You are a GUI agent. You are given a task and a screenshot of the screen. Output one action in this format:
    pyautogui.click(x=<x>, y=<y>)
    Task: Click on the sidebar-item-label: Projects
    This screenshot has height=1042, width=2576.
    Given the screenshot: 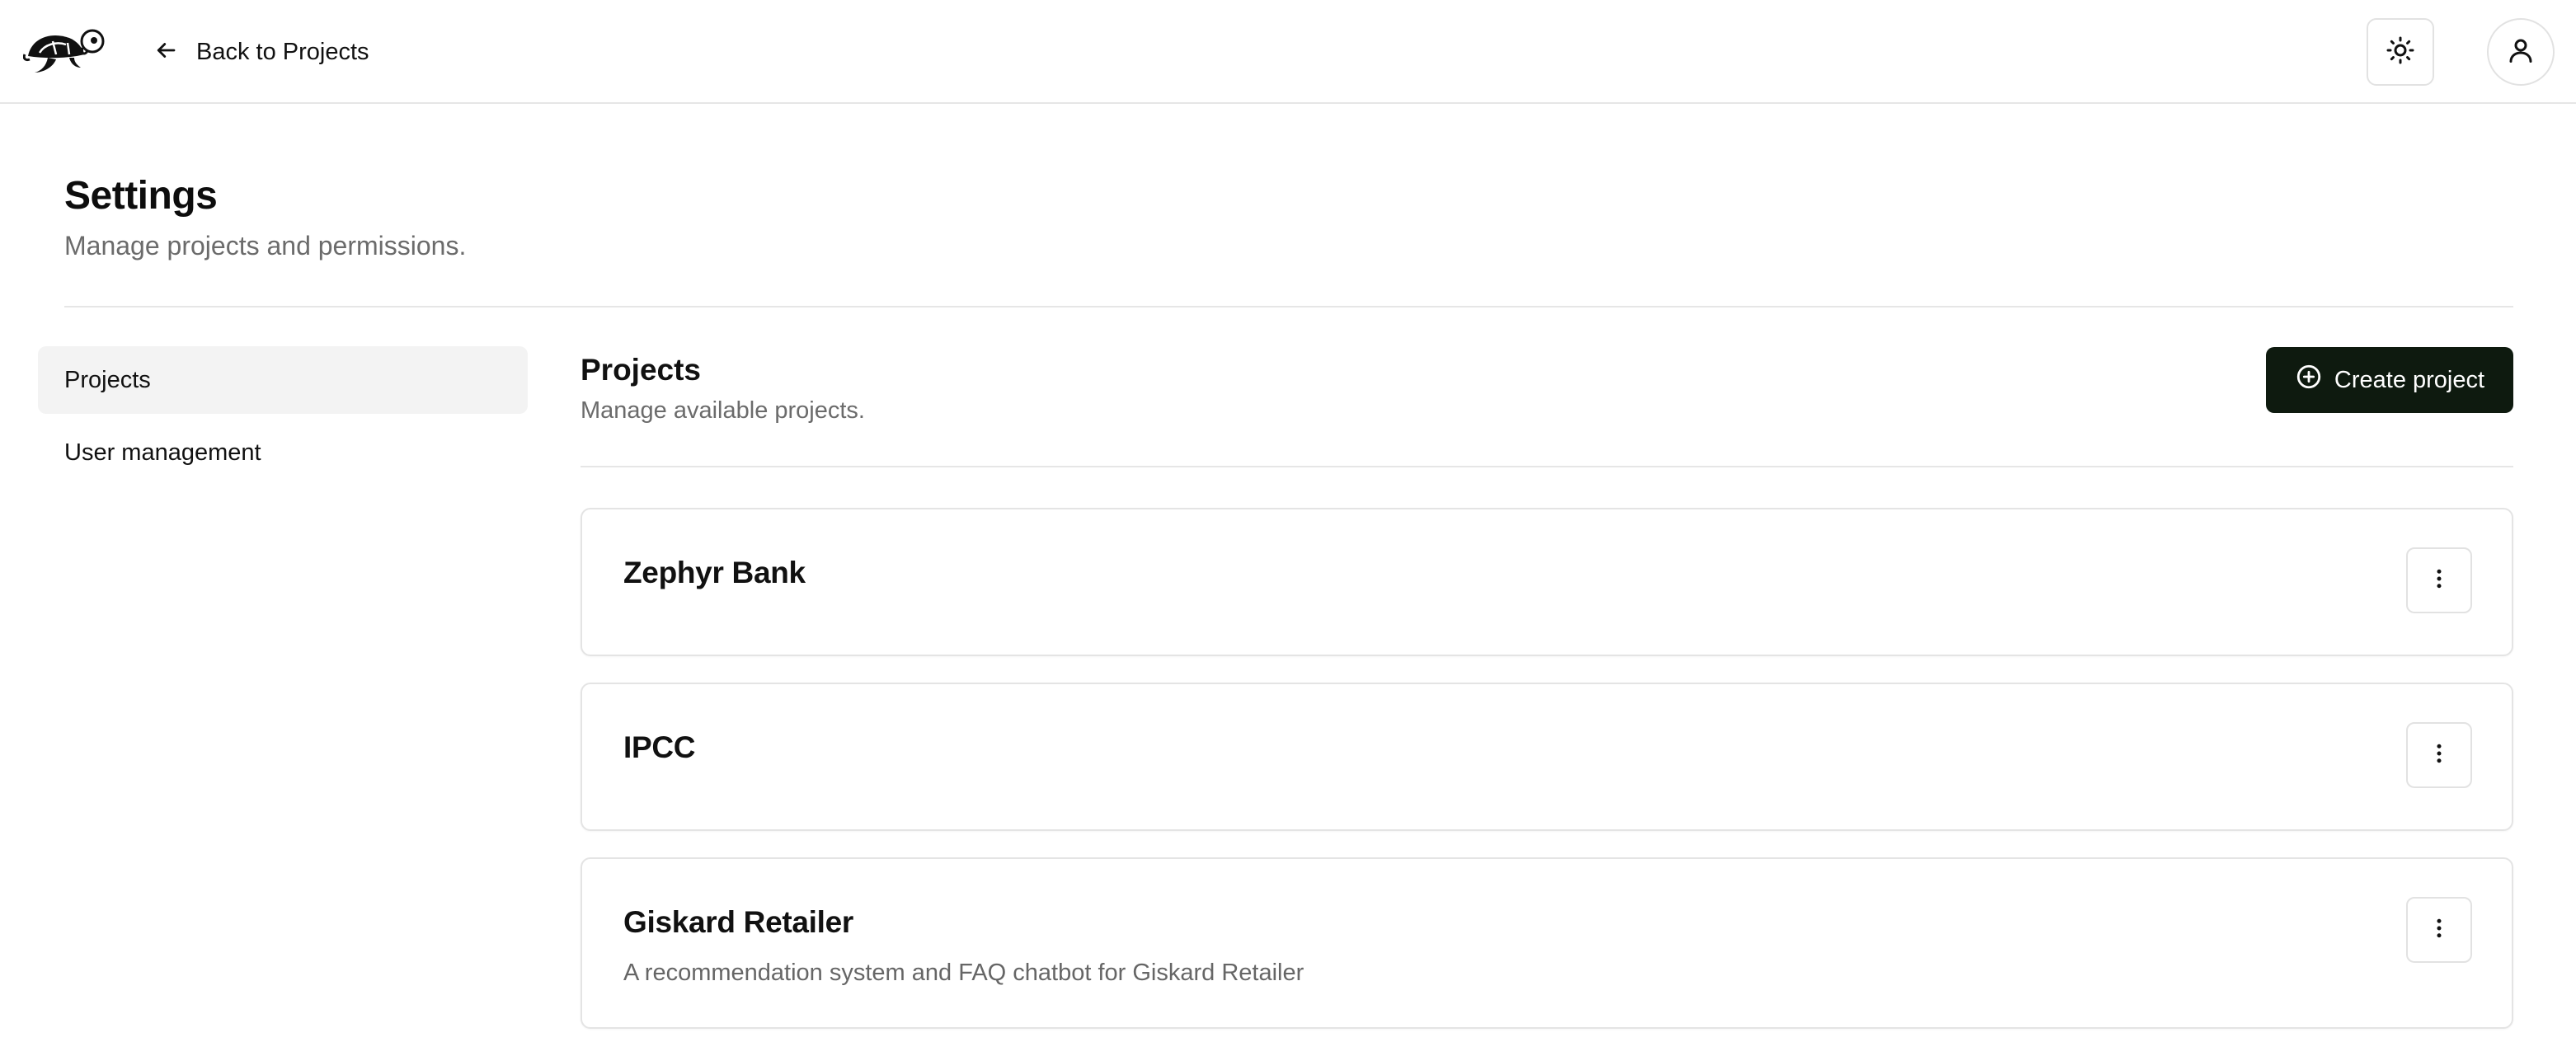 What is the action you would take?
    pyautogui.click(x=107, y=379)
    